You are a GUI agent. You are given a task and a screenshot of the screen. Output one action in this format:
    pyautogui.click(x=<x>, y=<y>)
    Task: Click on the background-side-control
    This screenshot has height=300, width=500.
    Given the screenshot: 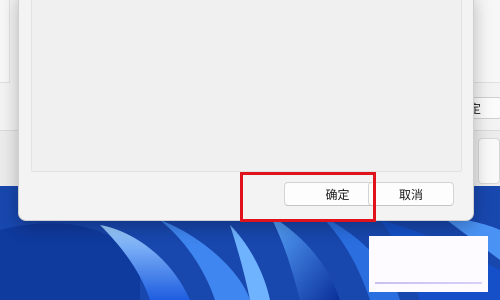 What is the action you would take?
    pyautogui.click(x=489, y=161)
    